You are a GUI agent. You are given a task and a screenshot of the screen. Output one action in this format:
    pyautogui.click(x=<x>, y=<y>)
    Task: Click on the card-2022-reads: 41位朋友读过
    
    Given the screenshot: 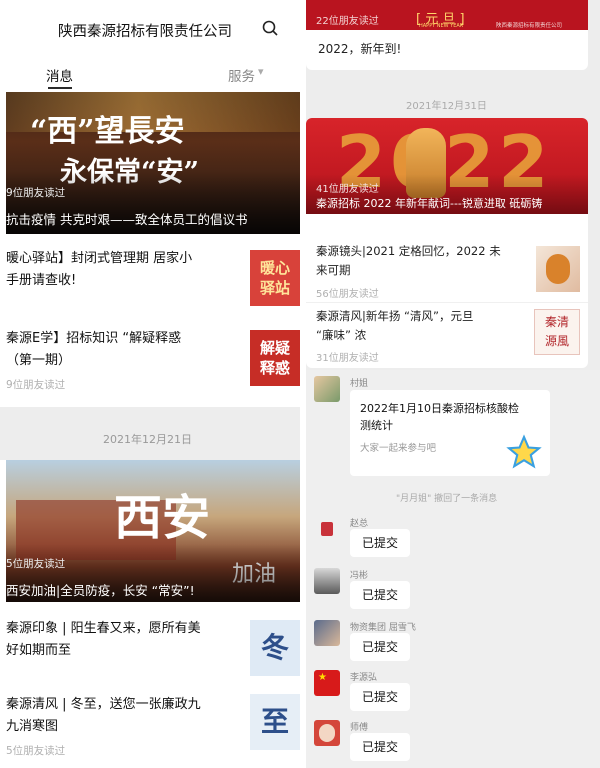 What is the action you would take?
    pyautogui.click(x=347, y=189)
    